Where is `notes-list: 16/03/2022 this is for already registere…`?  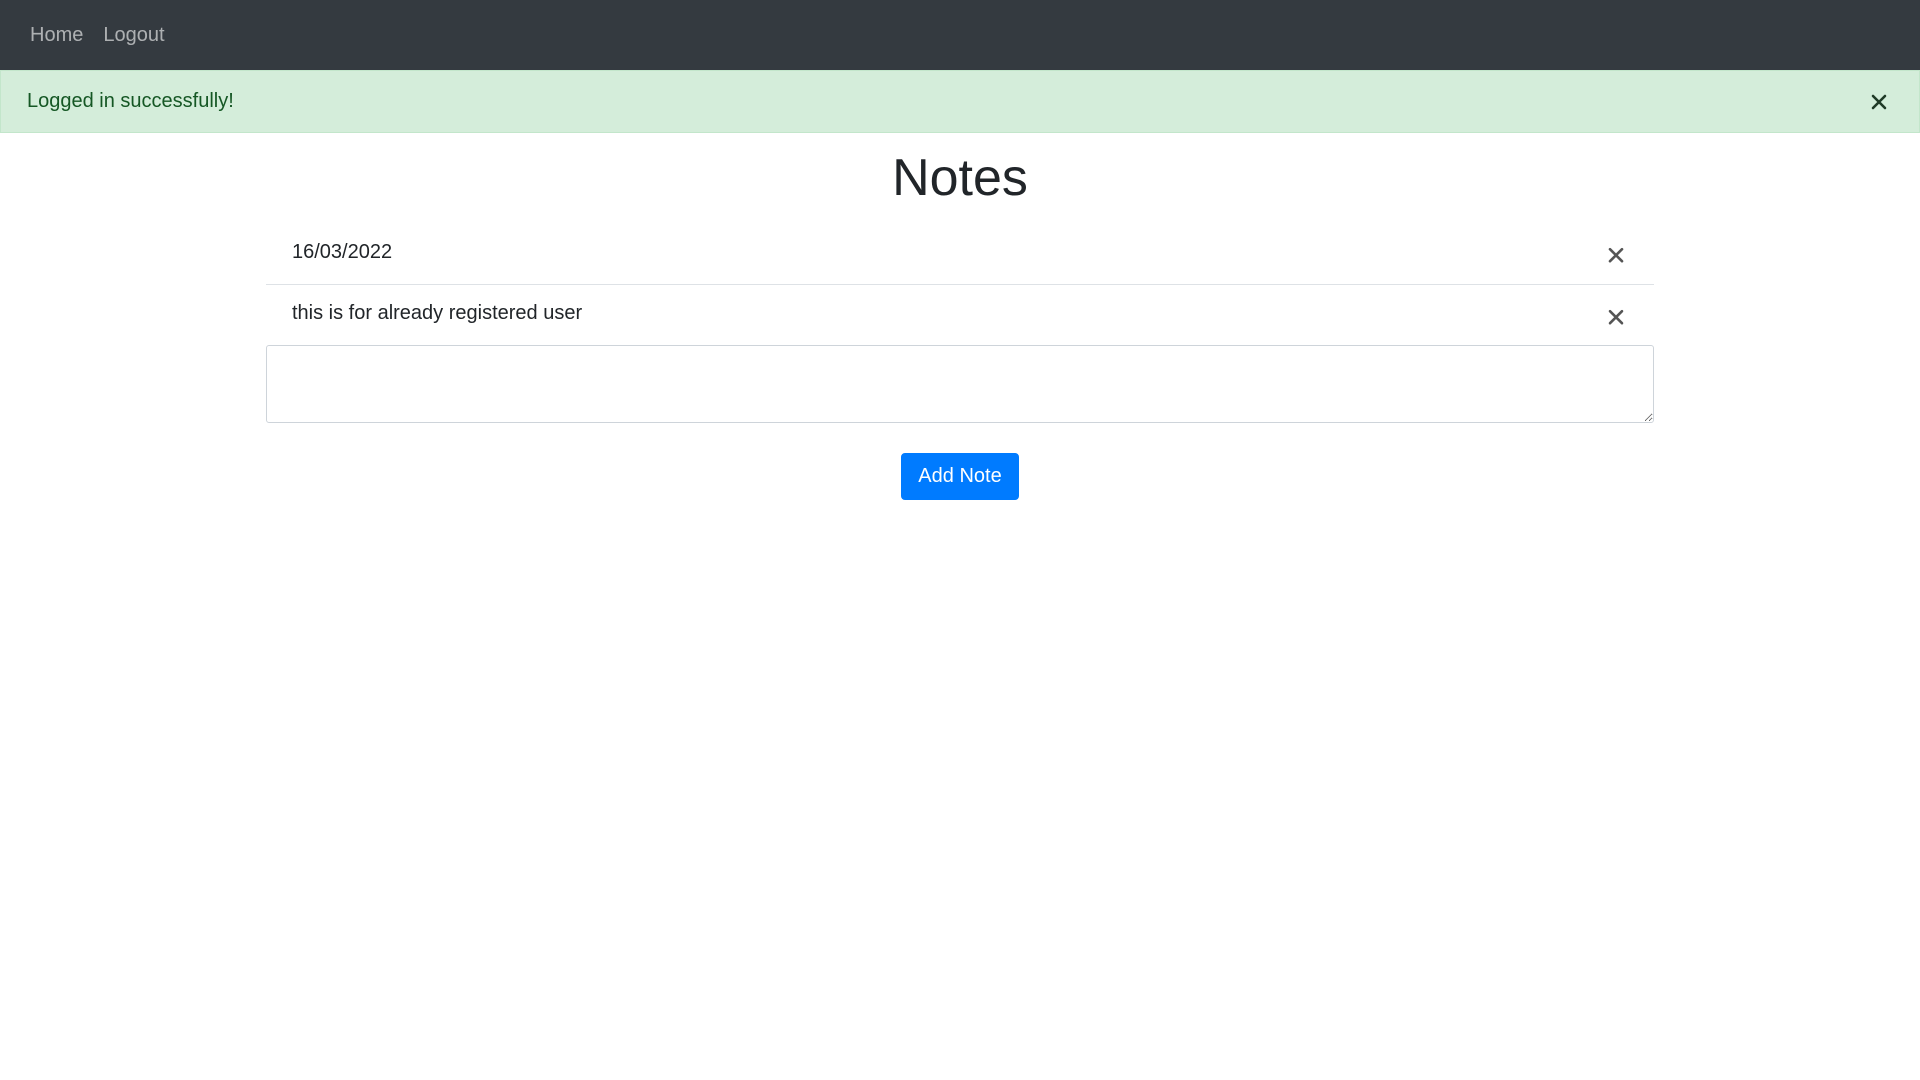 notes-list: 16/03/2022 this is for already registere… is located at coordinates (960, 285).